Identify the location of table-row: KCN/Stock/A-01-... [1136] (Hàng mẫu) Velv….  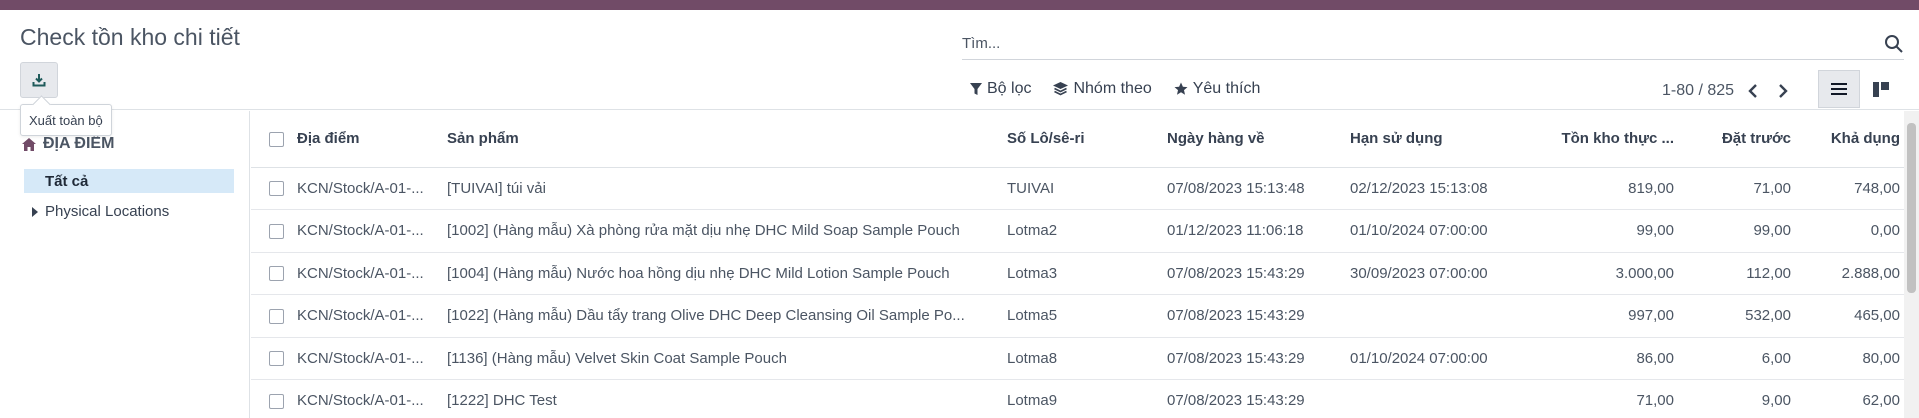
(1078, 358).